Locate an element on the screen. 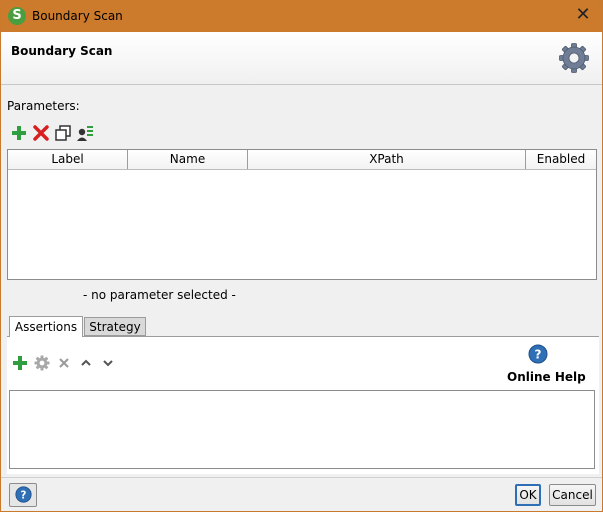 This screenshot has width=603, height=512. move-up-icon is located at coordinates (86, 363).